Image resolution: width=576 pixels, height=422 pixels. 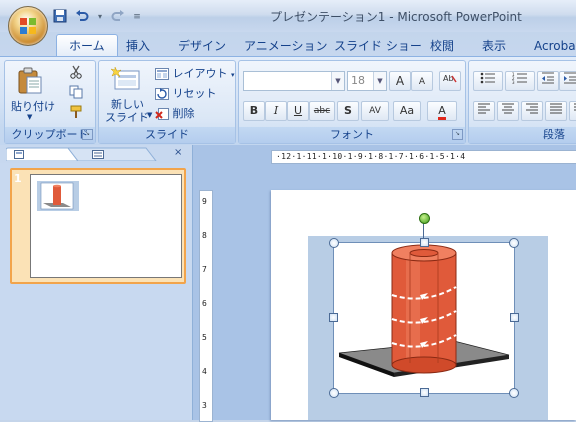 What do you see at coordinates (298, 111) in the screenshot?
I see `underline-button: U` at bounding box center [298, 111].